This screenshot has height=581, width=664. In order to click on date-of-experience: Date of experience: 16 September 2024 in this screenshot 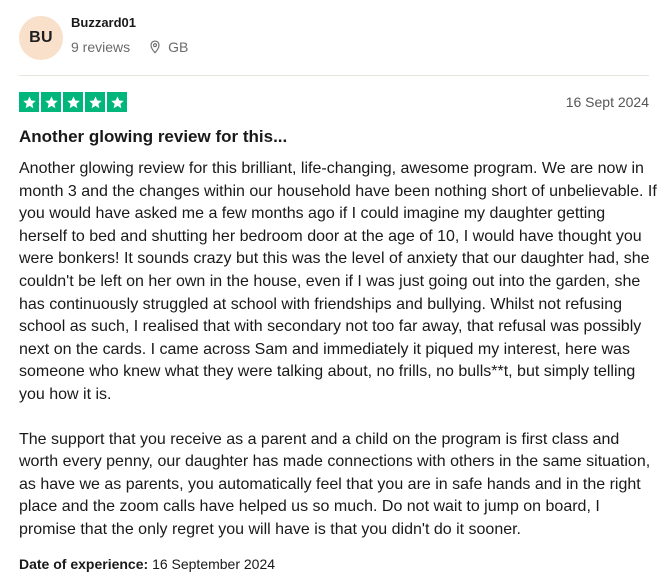, I will do `click(147, 564)`.